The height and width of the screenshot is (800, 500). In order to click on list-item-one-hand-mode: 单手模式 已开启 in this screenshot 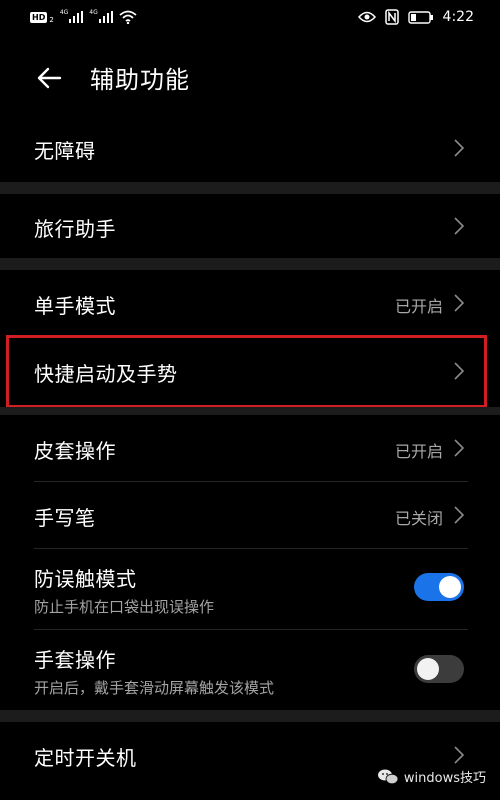, I will do `click(250, 303)`.